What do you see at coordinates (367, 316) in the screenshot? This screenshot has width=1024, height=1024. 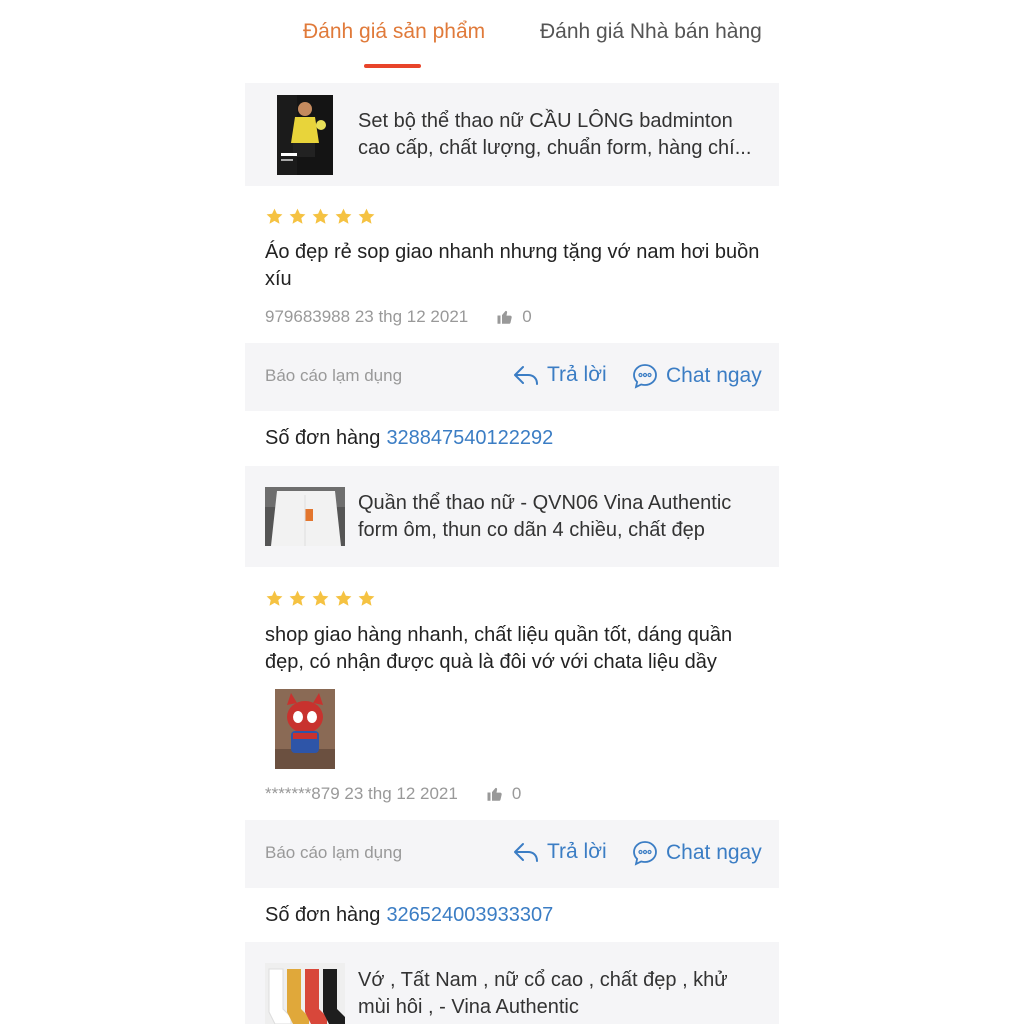 I see `reviewer-date: 979683988 23 thg 12 2021` at bounding box center [367, 316].